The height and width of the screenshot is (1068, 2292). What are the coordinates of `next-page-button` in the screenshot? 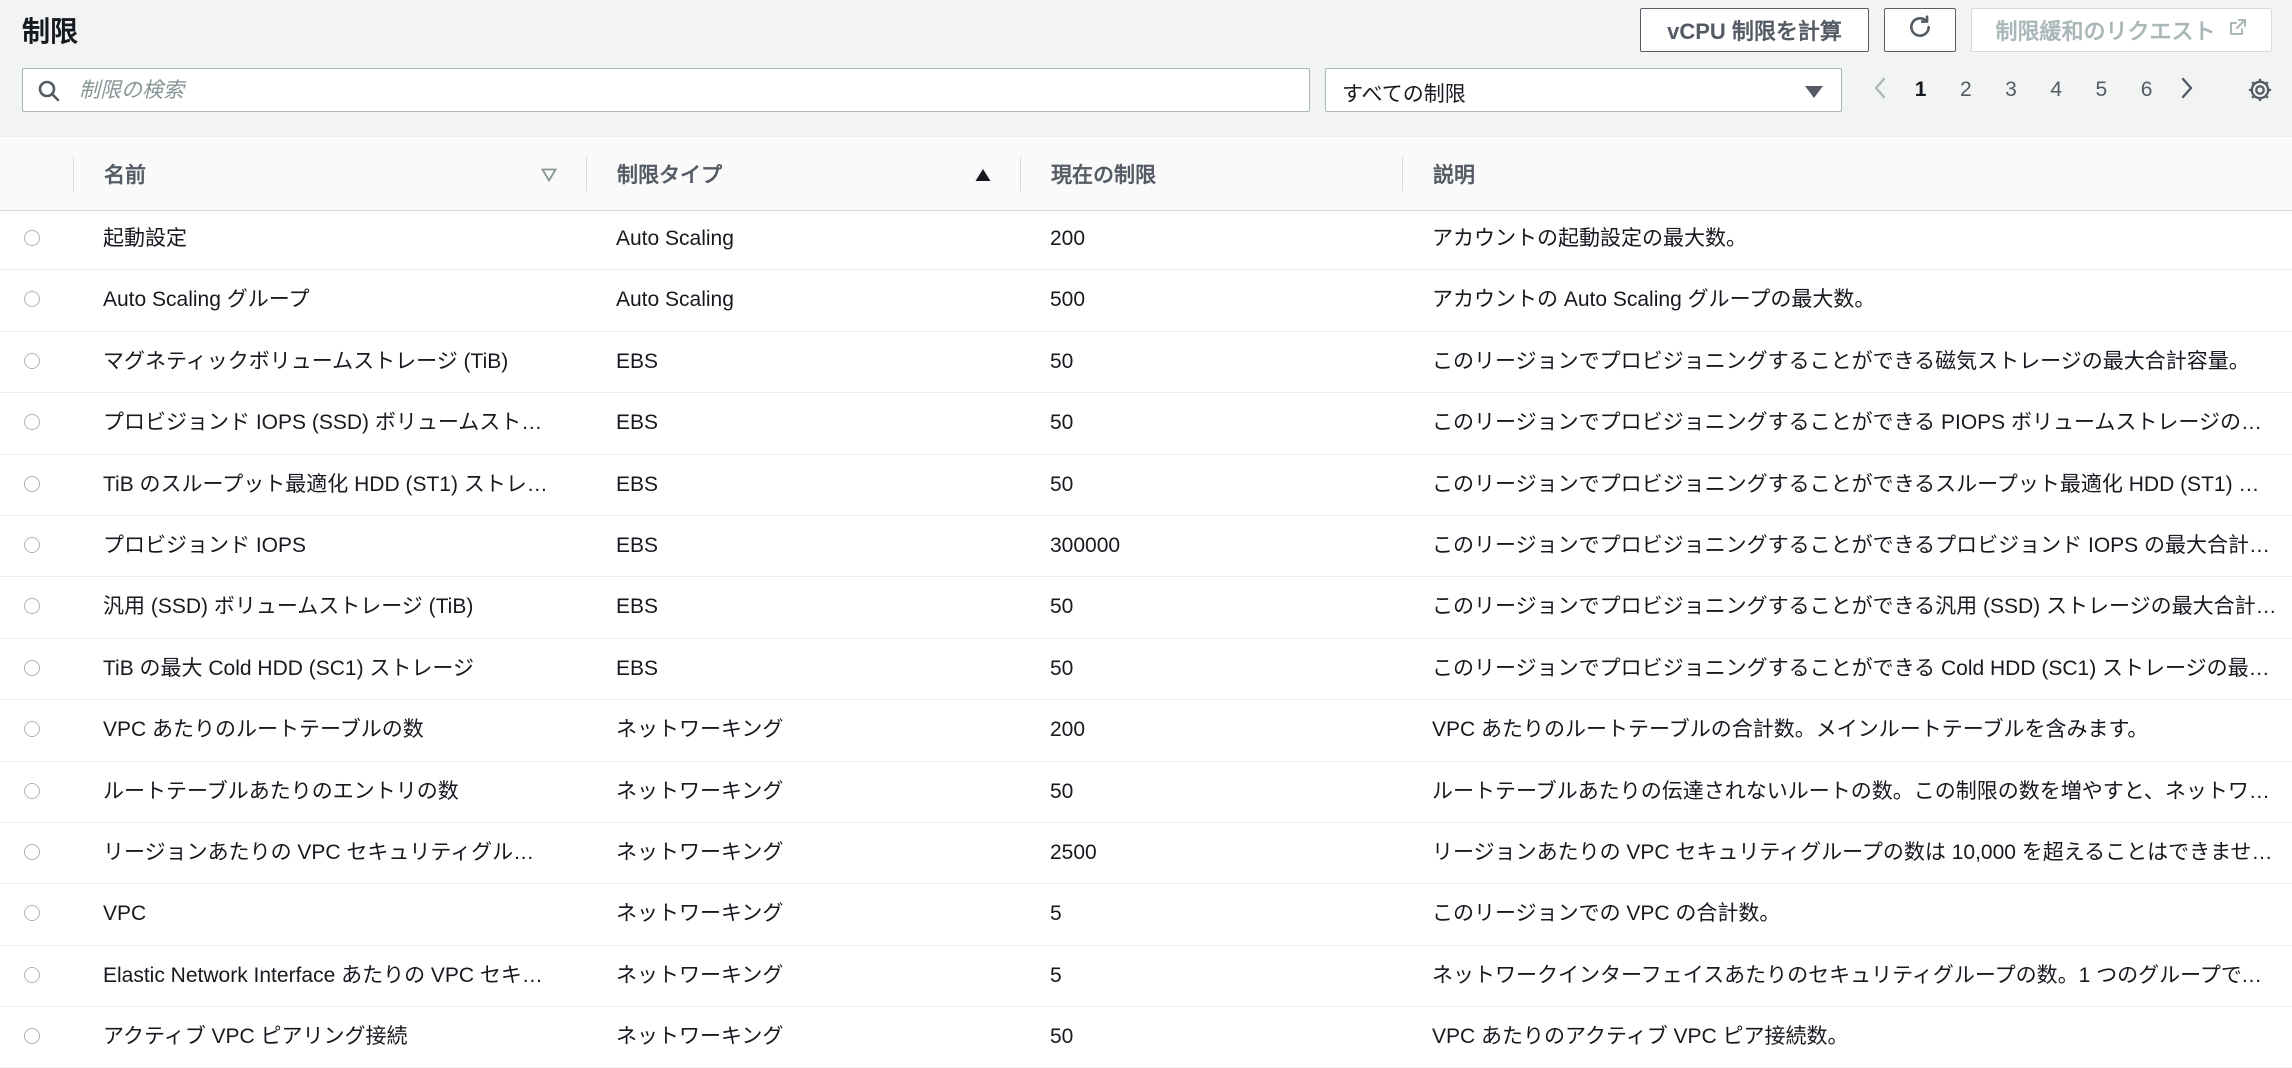 It's located at (2187, 90).